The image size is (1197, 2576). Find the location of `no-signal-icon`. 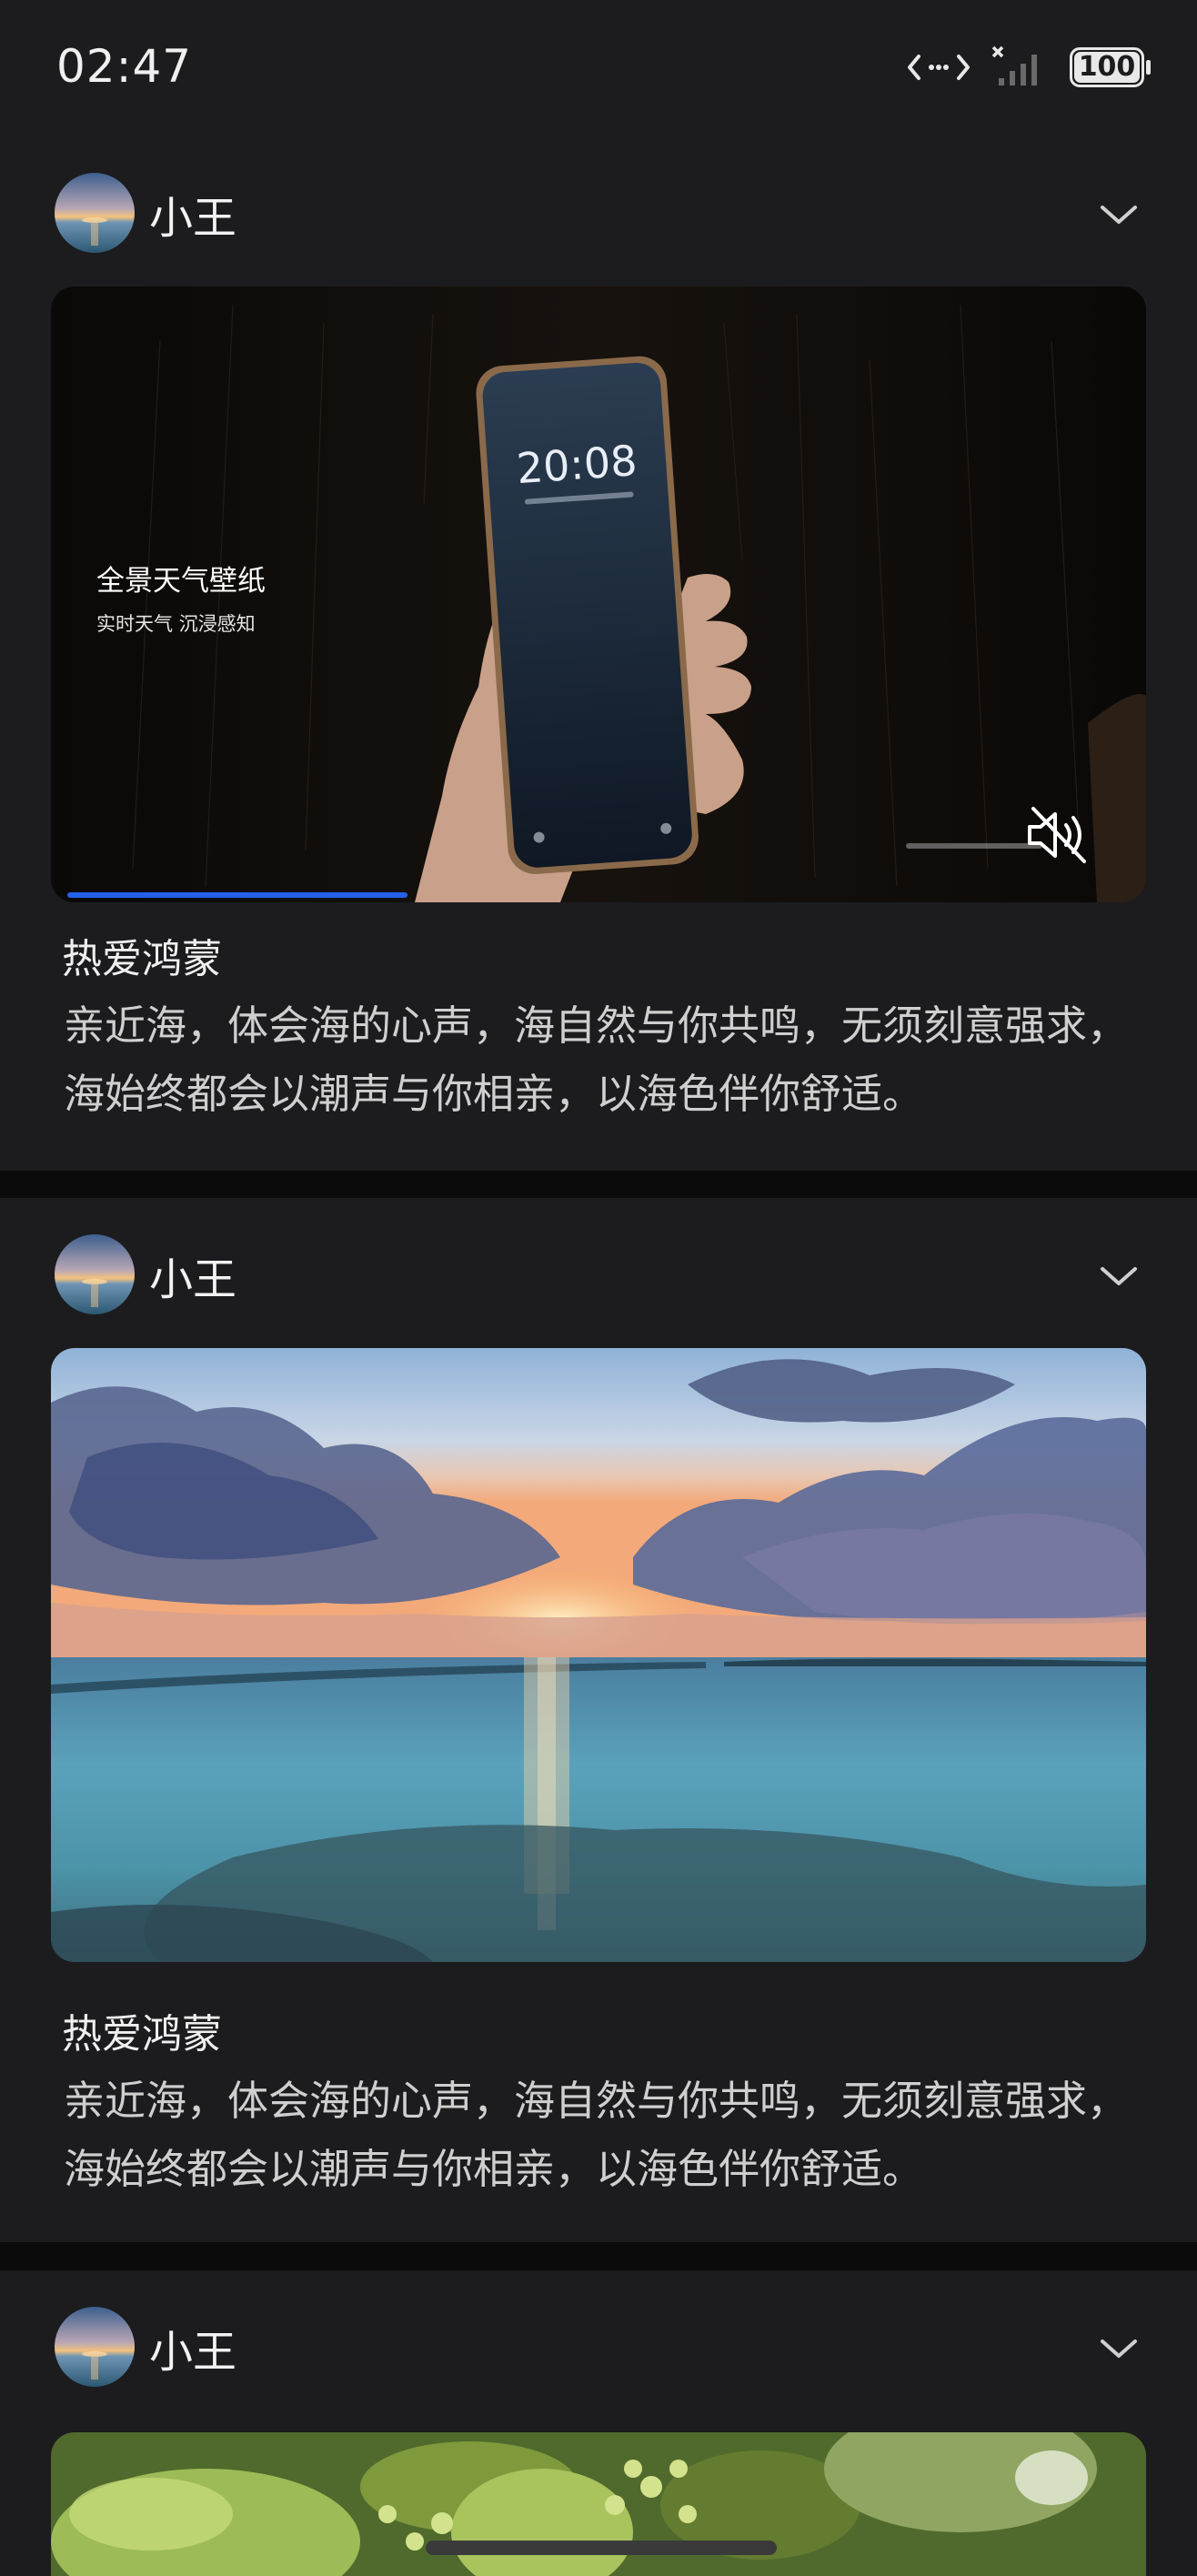

no-signal-icon is located at coordinates (1014, 65).